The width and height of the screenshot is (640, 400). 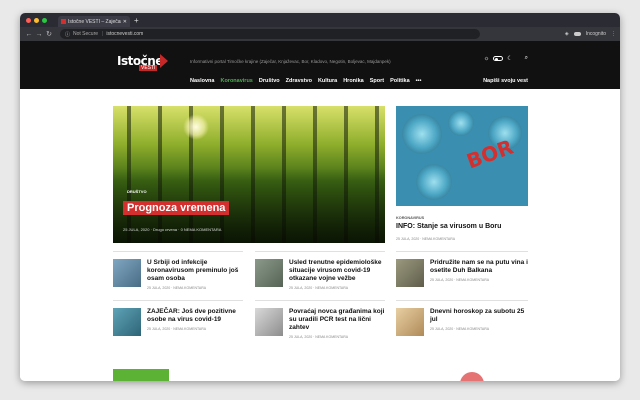 What do you see at coordinates (148, 68) in the screenshot?
I see `logo-line2: VESTI` at bounding box center [148, 68].